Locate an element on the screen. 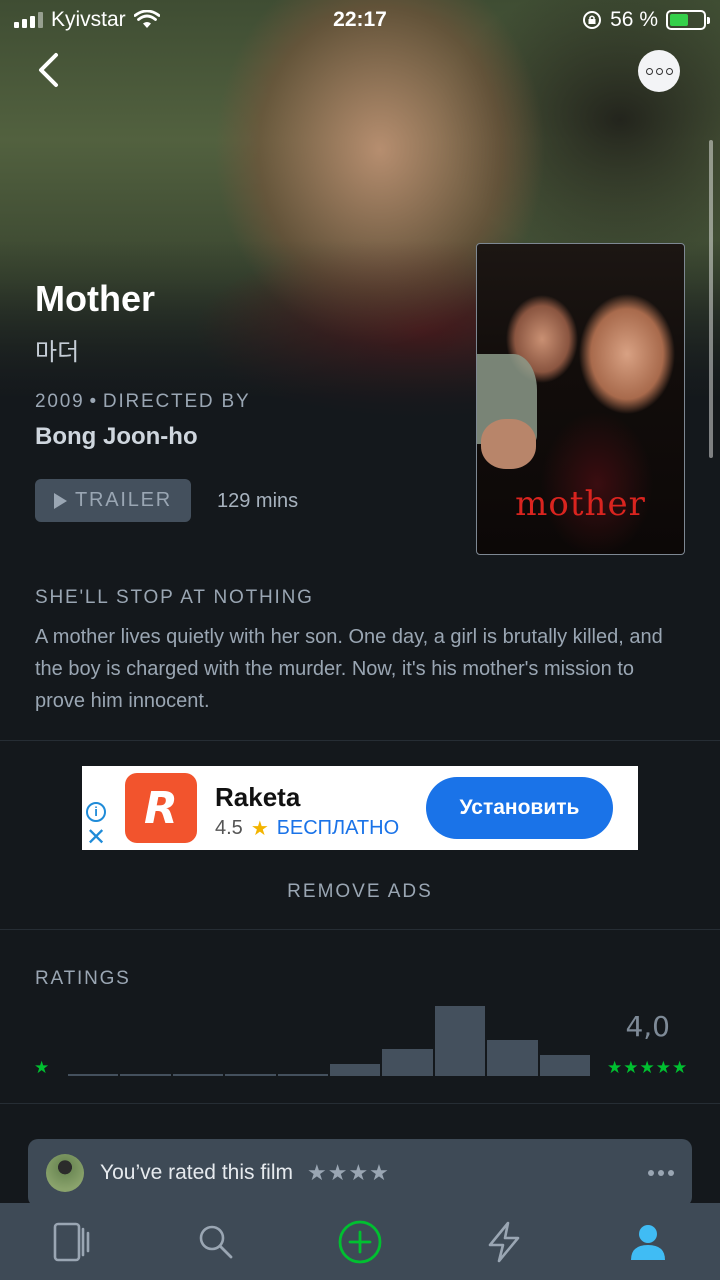  user-rating-bar: You’ve rated this film ★★★★ is located at coordinates (360, 1173).